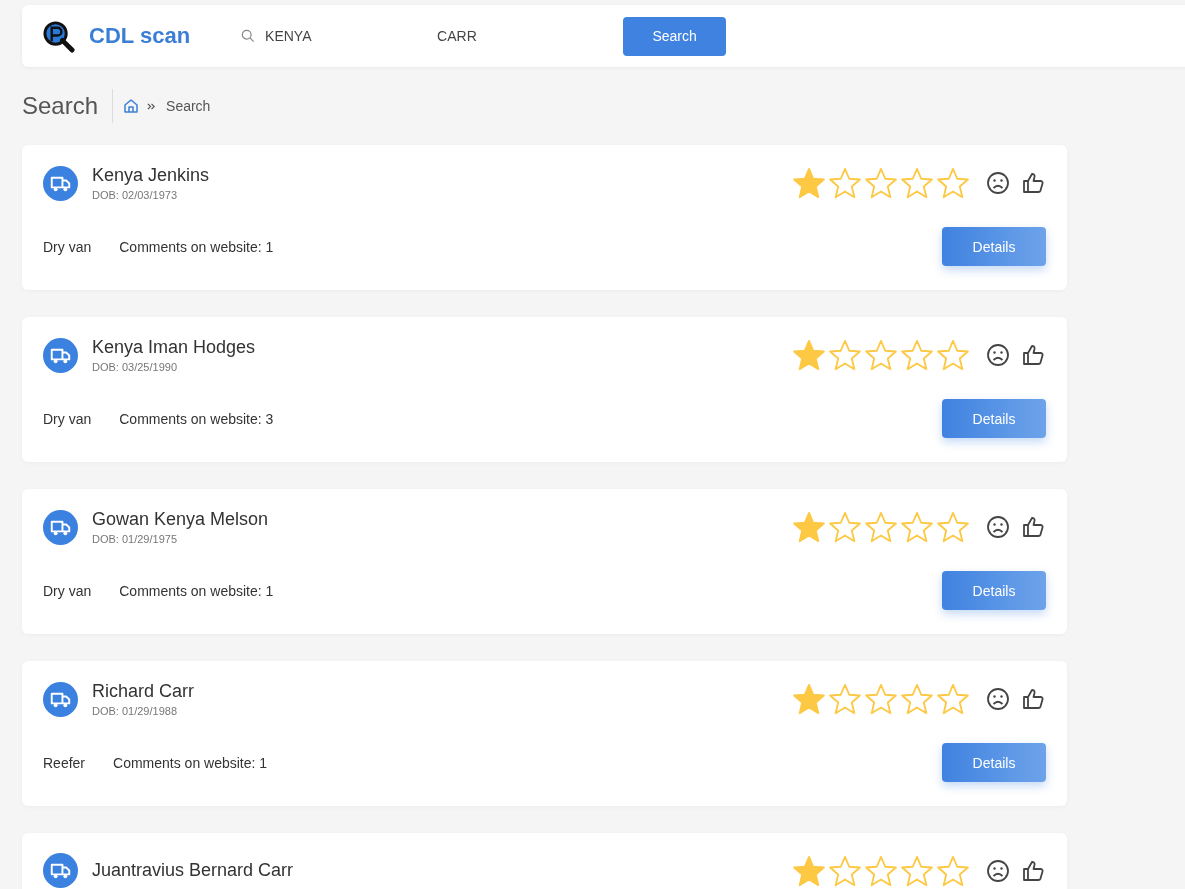 This screenshot has width=1185, height=889. Describe the element at coordinates (152, 106) in the screenshot. I see `double-chevron-icon` at that location.